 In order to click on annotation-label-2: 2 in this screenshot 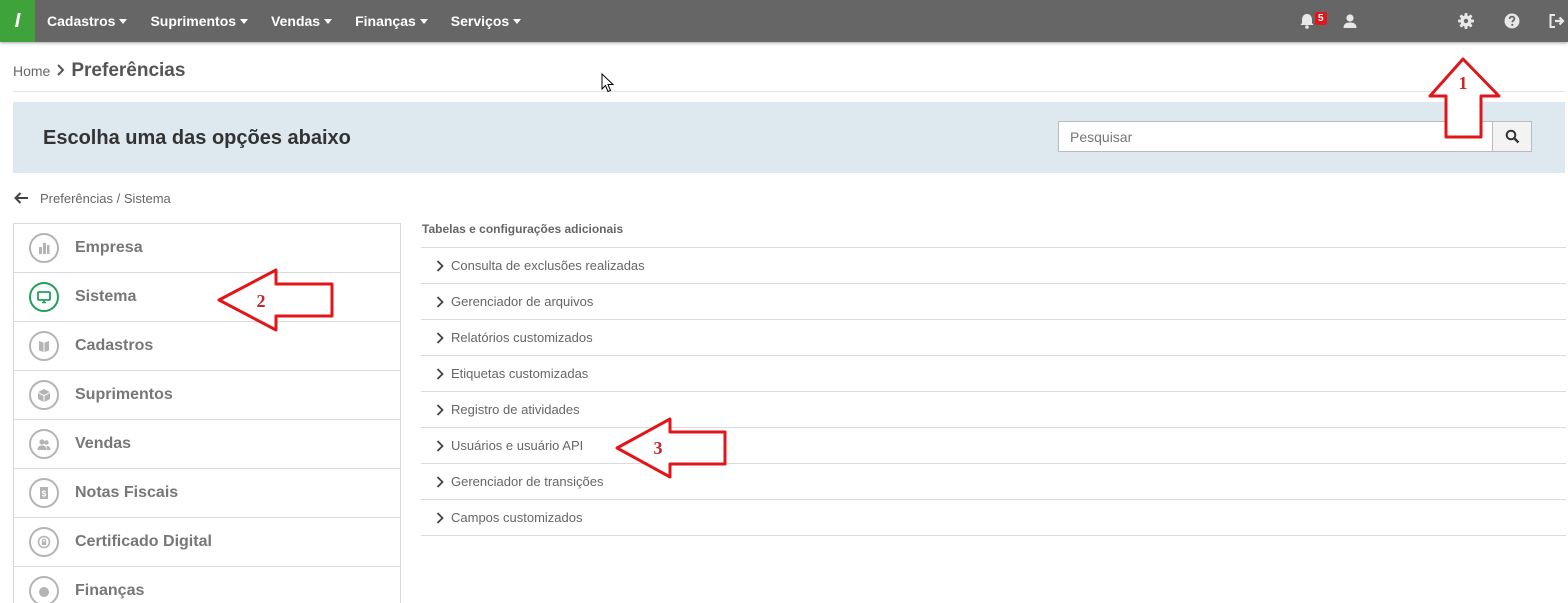, I will do `click(261, 301)`.